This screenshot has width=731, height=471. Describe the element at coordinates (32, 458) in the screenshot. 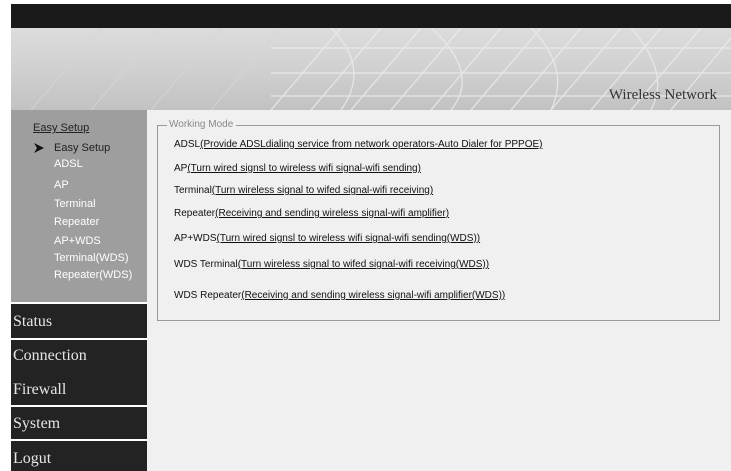

I see `menu-logout-label: Logut` at that location.